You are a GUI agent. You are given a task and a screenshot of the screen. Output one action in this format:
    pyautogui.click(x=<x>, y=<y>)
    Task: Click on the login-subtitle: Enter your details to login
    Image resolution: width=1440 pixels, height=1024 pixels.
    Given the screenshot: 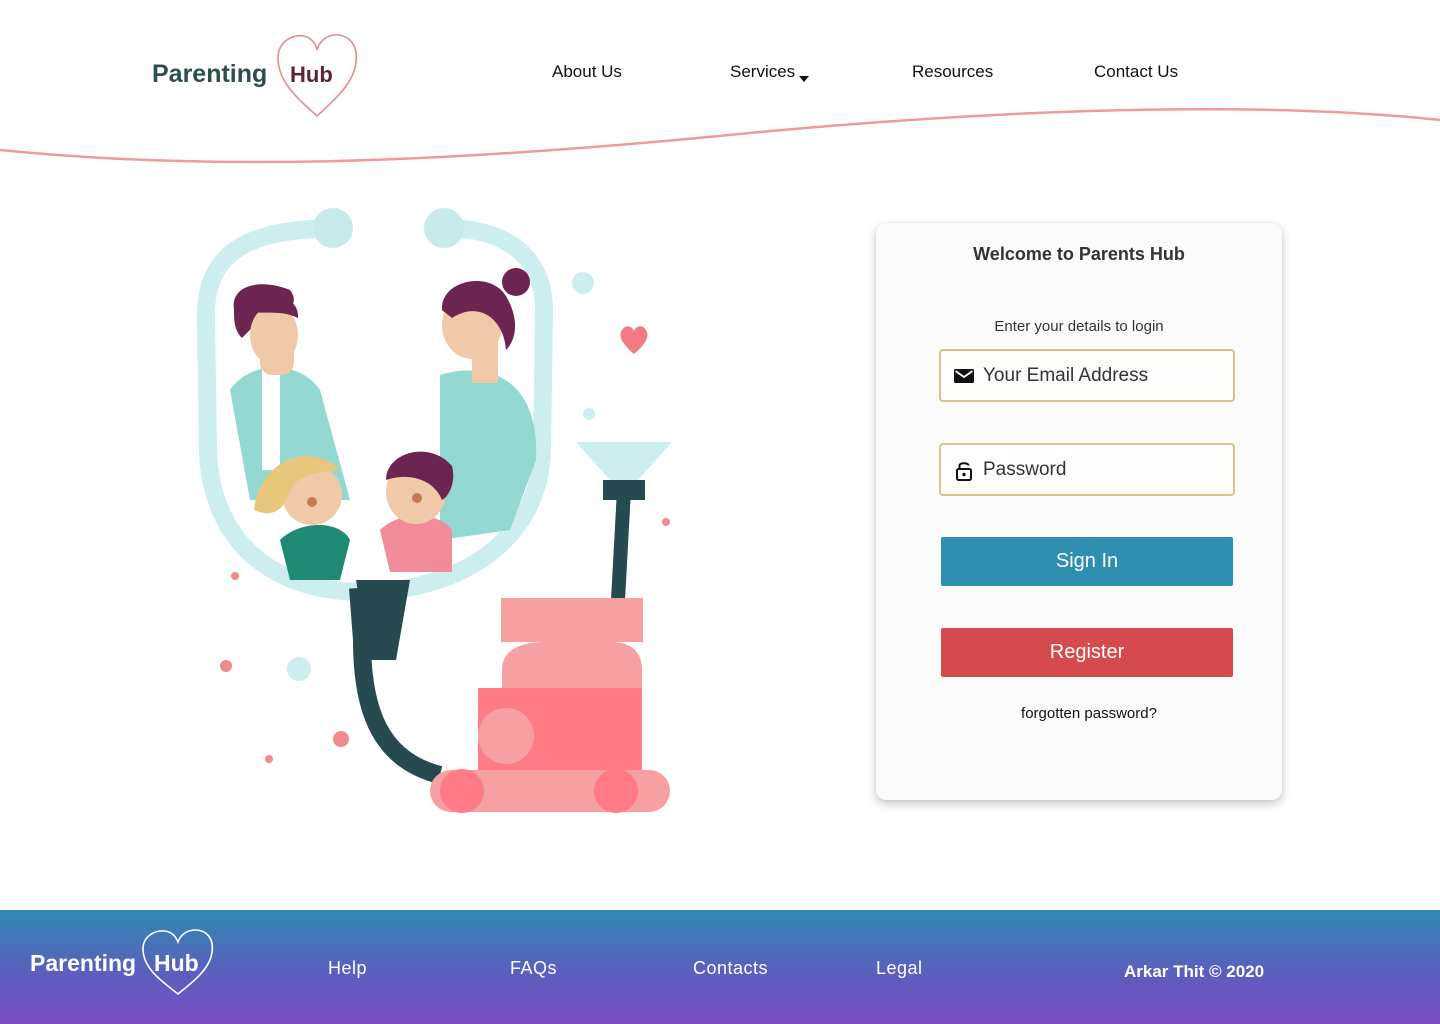 What is the action you would take?
    pyautogui.click(x=1079, y=326)
    